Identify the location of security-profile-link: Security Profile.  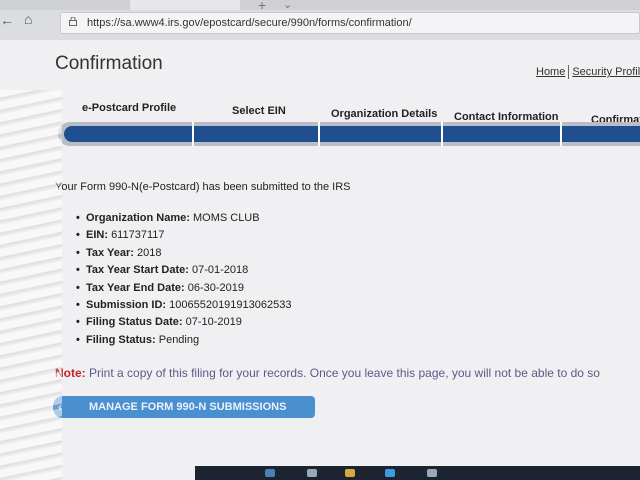
(606, 72).